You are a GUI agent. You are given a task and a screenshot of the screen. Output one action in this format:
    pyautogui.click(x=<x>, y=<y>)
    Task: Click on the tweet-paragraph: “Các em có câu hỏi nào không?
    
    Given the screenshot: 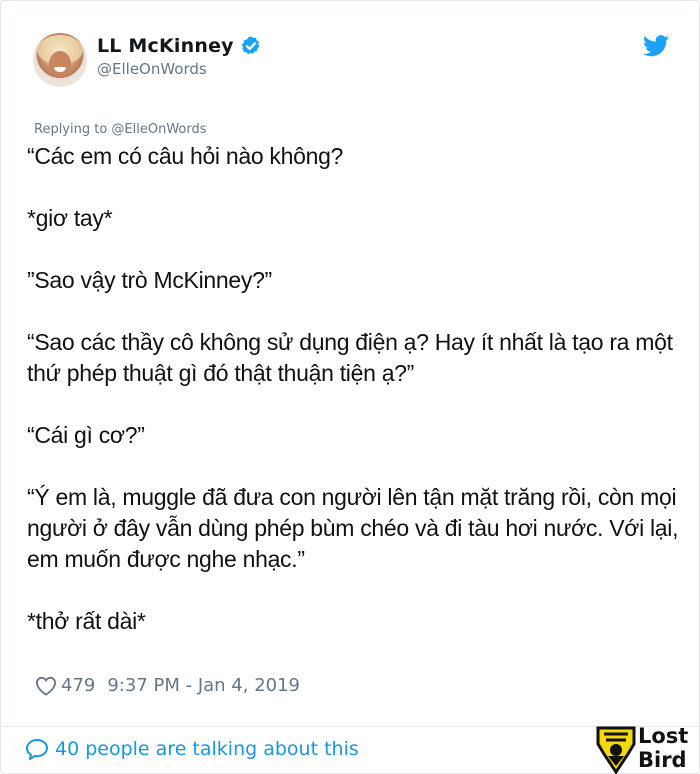 What is the action you would take?
    pyautogui.click(x=185, y=156)
    